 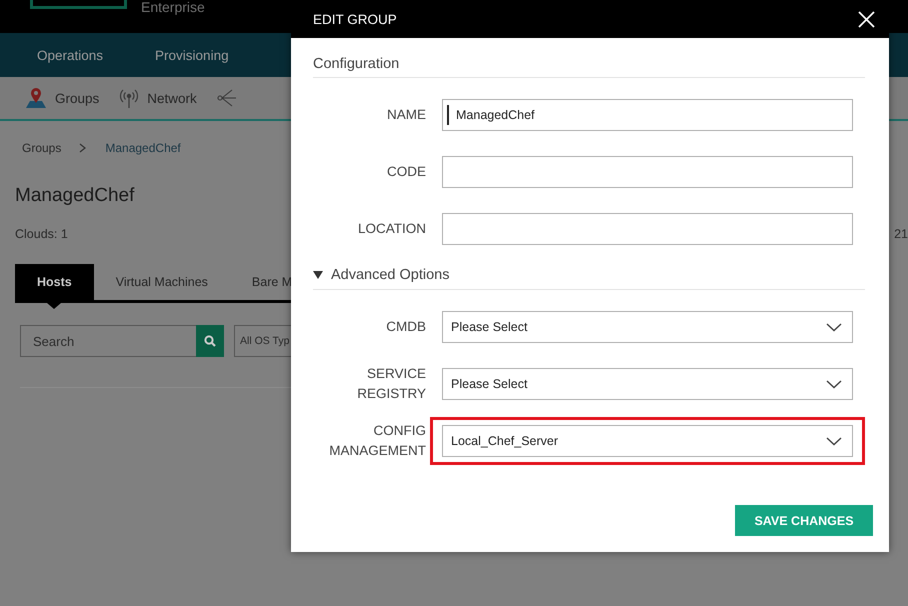 What do you see at coordinates (129, 98) in the screenshot?
I see `antenna-icon` at bounding box center [129, 98].